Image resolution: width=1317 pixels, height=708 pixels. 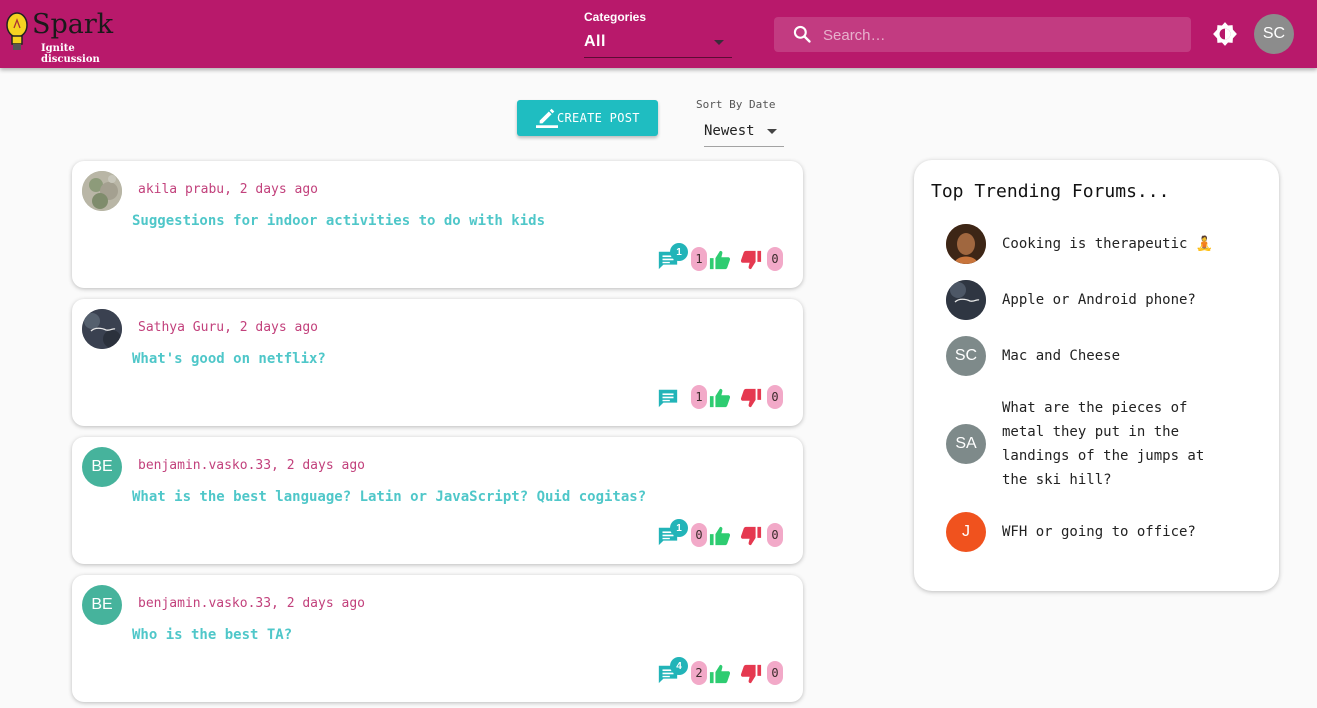 I want to click on post-actions: 1 0, so click(x=722, y=396).